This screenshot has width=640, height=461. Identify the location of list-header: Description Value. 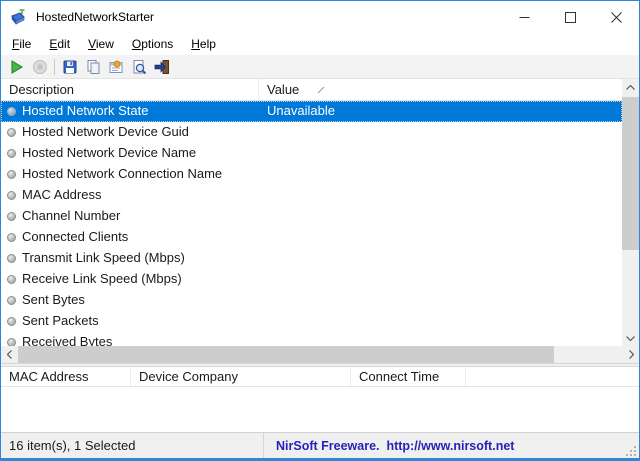
(320, 90).